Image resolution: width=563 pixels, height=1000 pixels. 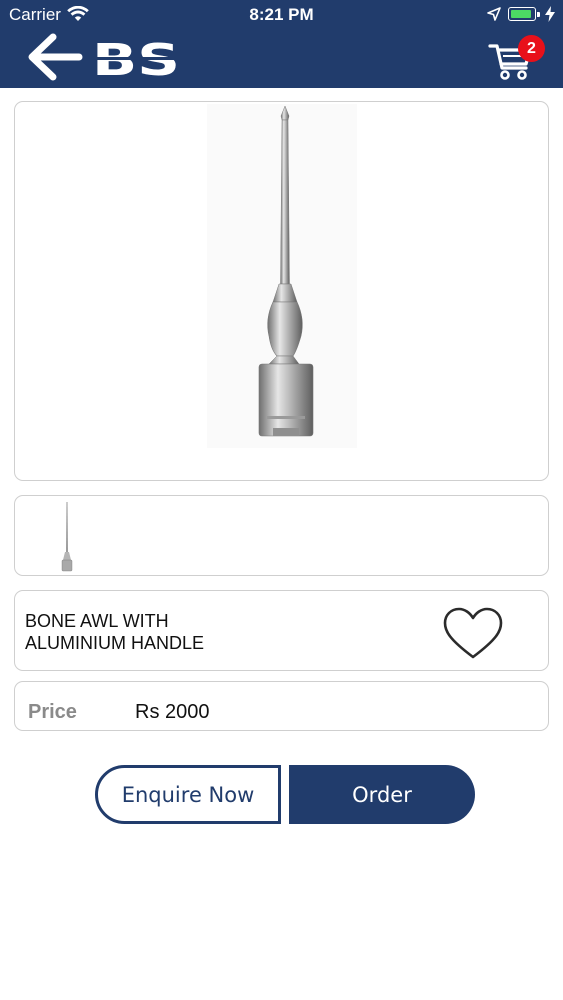 What do you see at coordinates (172, 712) in the screenshot?
I see `price-value: Rs 2000` at bounding box center [172, 712].